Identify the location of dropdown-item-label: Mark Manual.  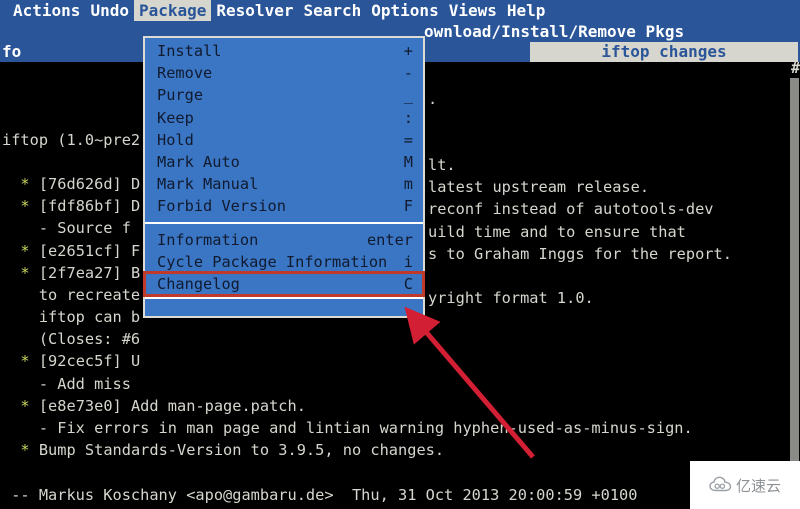
(208, 184).